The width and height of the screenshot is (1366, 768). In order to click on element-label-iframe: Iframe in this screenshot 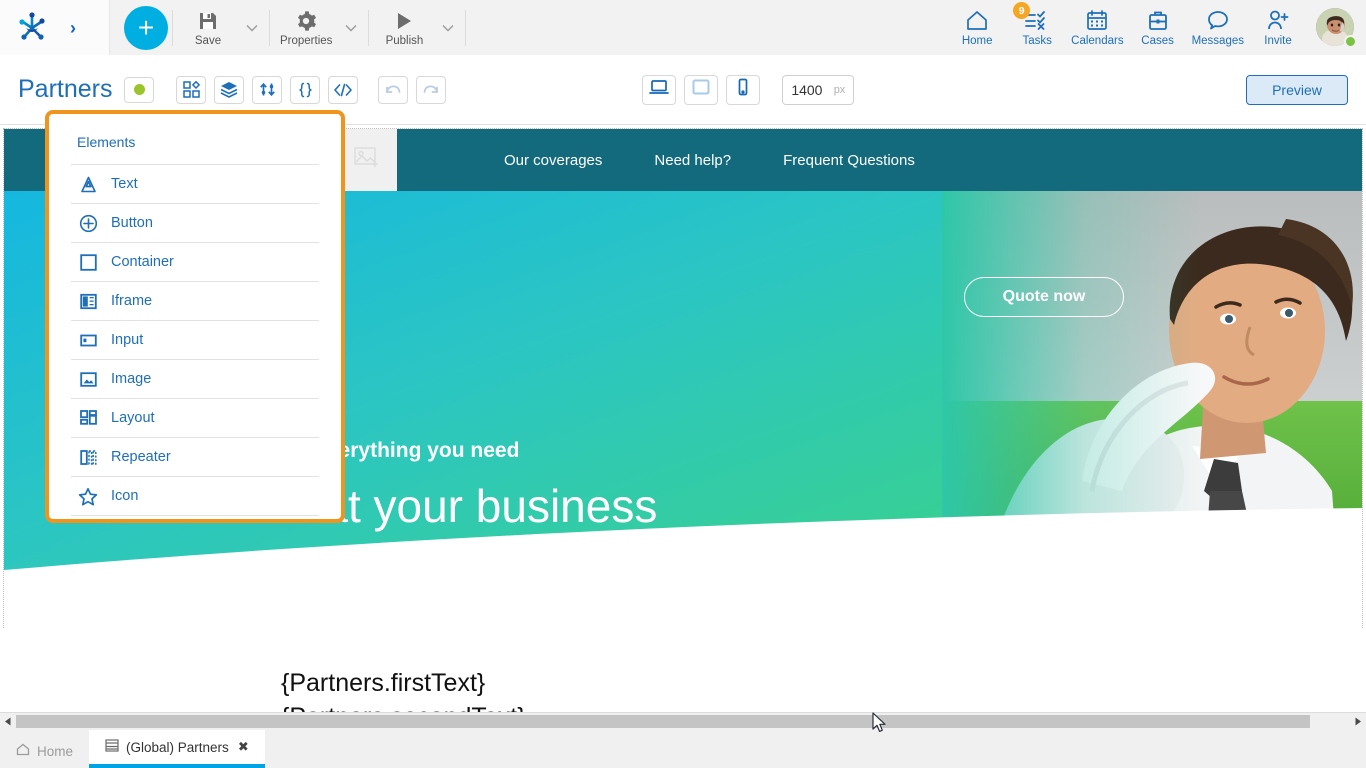, I will do `click(132, 301)`.